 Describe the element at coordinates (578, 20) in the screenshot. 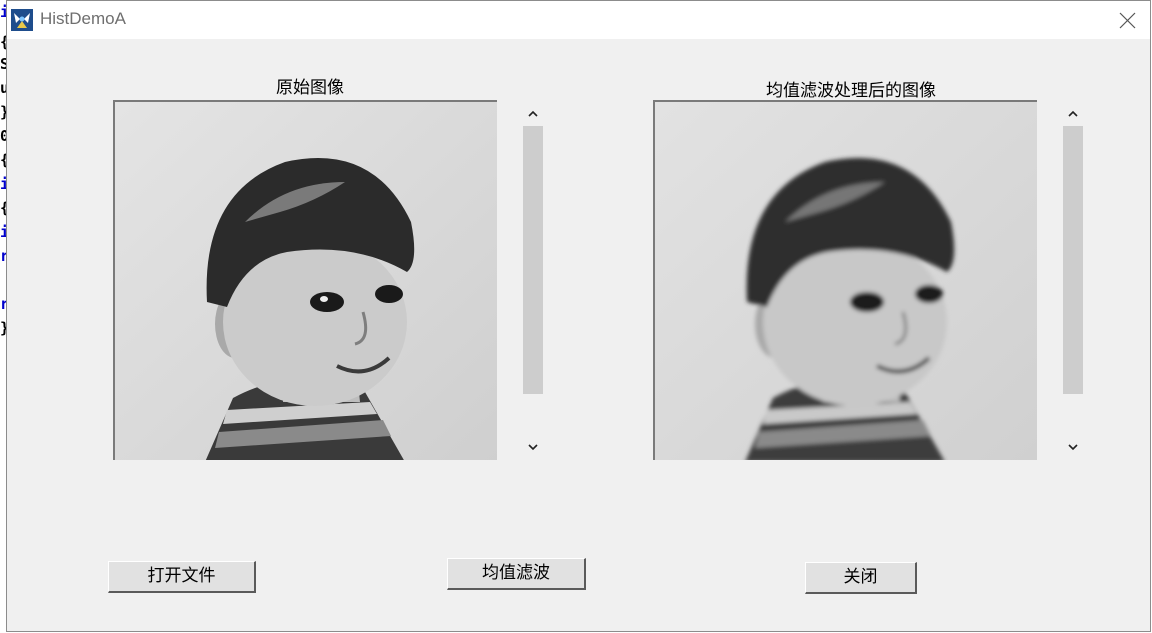

I see `title-bar: HistDemoA` at that location.